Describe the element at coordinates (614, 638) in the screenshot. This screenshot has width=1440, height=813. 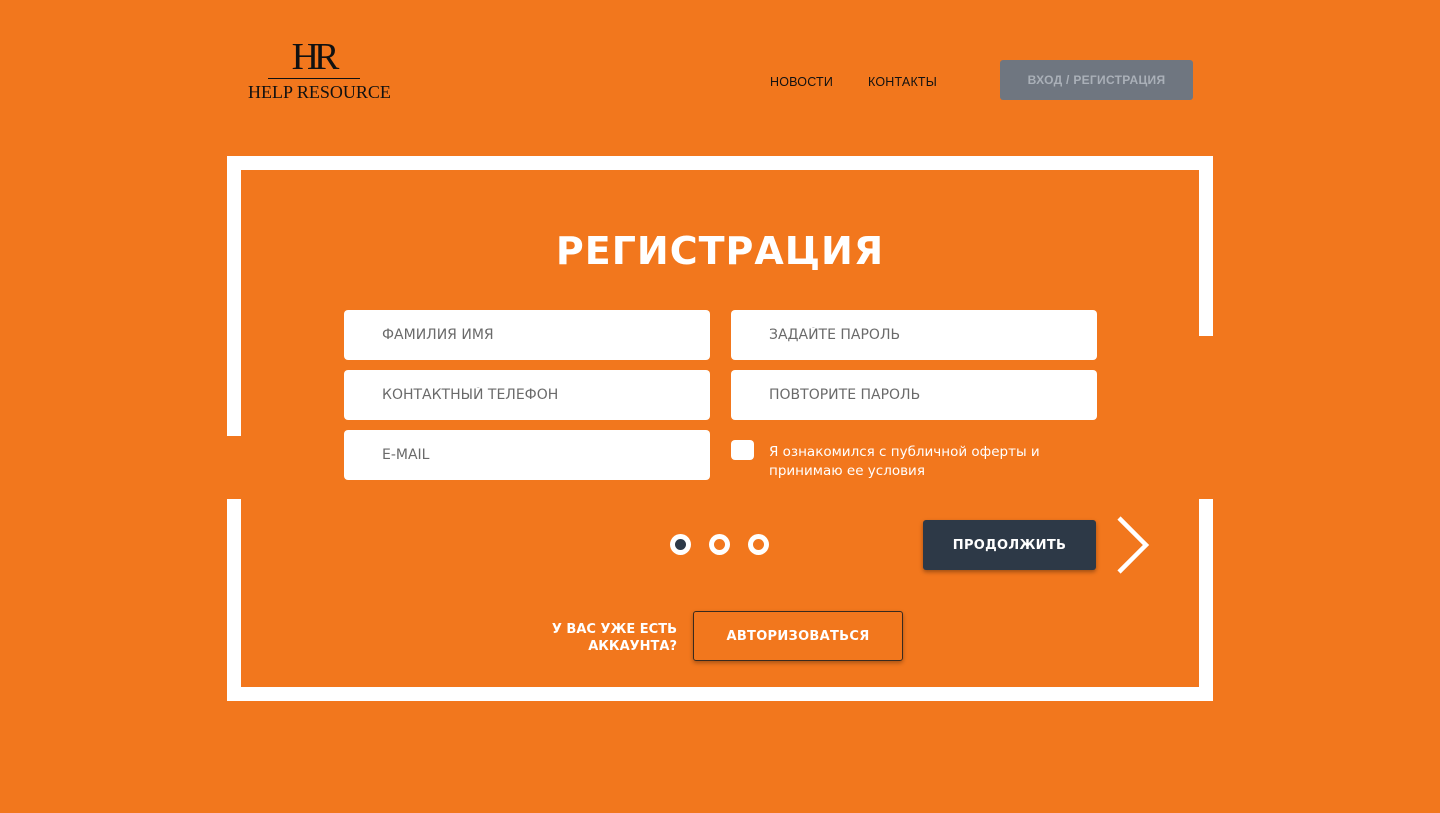
I see `have-account-text: У ВАС УЖЕ ЕСТЬ АККАУНТА?` at that location.